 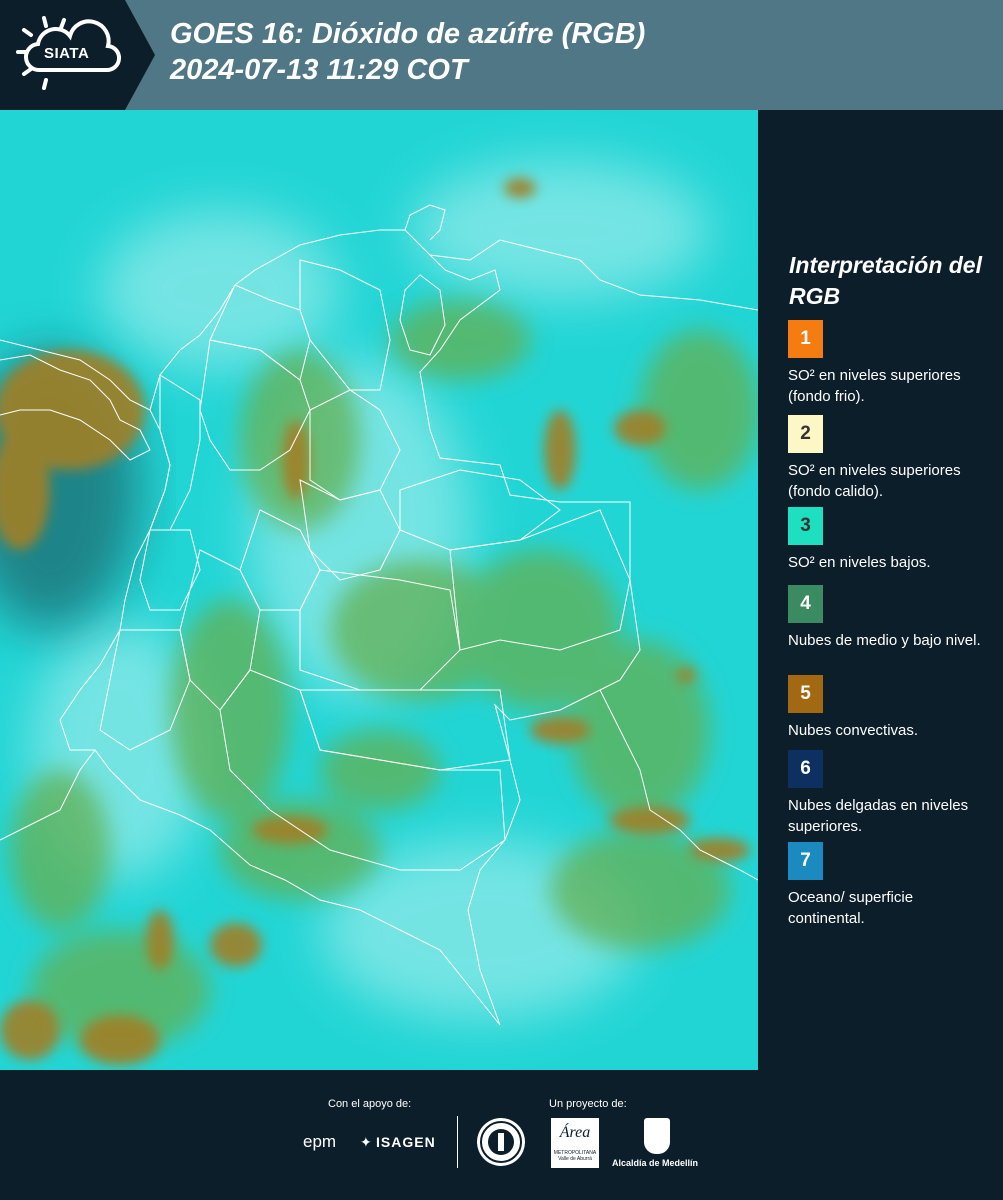 What do you see at coordinates (885, 280) in the screenshot?
I see `legend-title: Interpretación del RGB` at bounding box center [885, 280].